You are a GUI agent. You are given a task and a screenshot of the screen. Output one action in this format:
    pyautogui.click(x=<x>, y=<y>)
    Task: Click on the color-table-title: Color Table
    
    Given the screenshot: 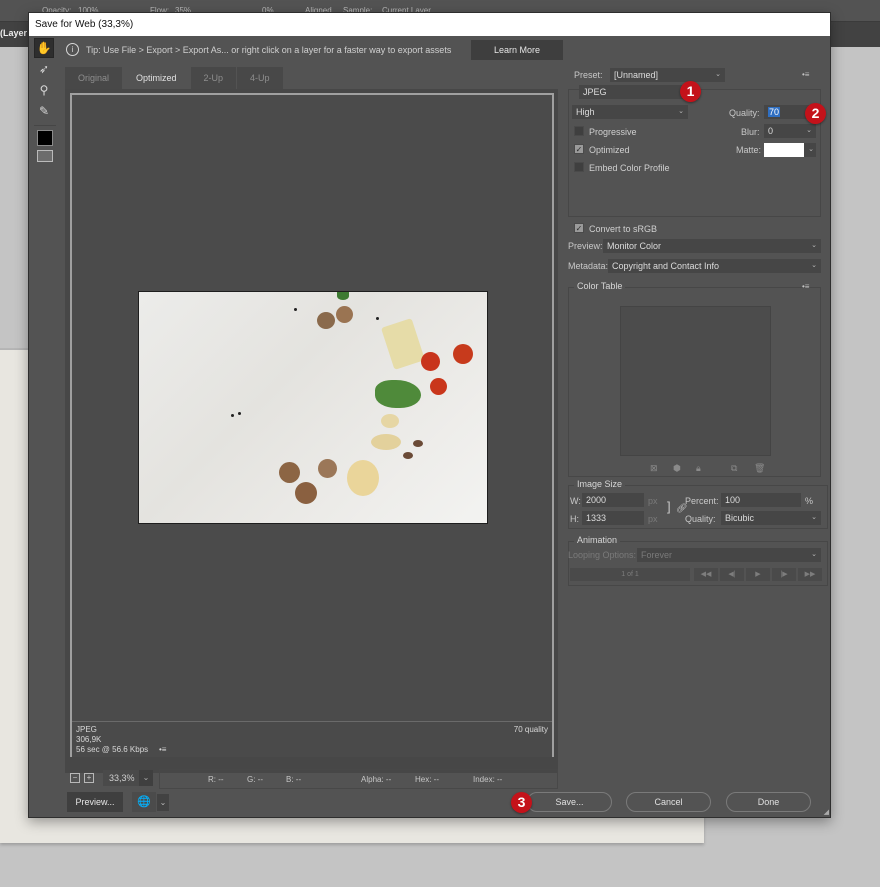 What is the action you would take?
    pyautogui.click(x=600, y=286)
    